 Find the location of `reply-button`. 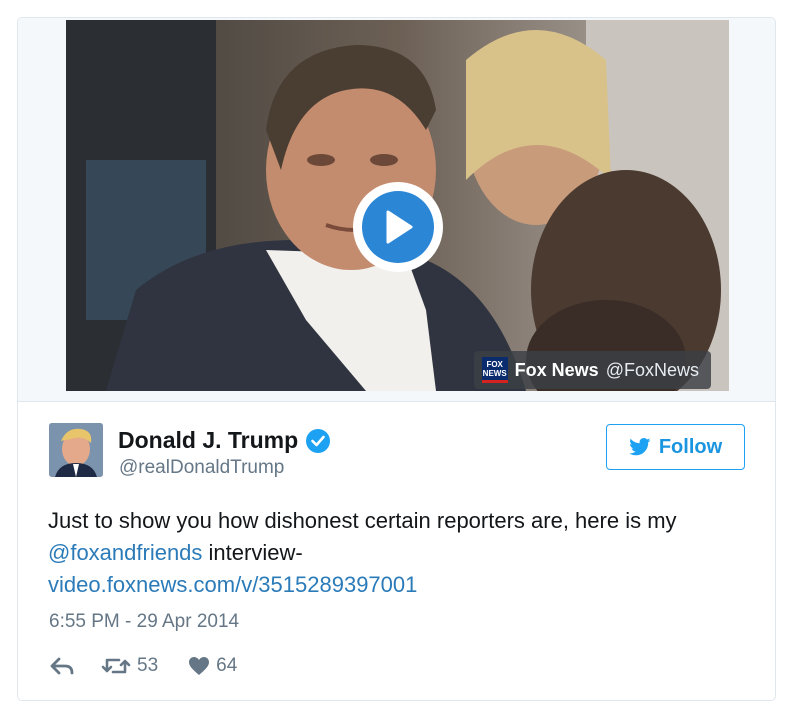

reply-button is located at coordinates (62, 666).